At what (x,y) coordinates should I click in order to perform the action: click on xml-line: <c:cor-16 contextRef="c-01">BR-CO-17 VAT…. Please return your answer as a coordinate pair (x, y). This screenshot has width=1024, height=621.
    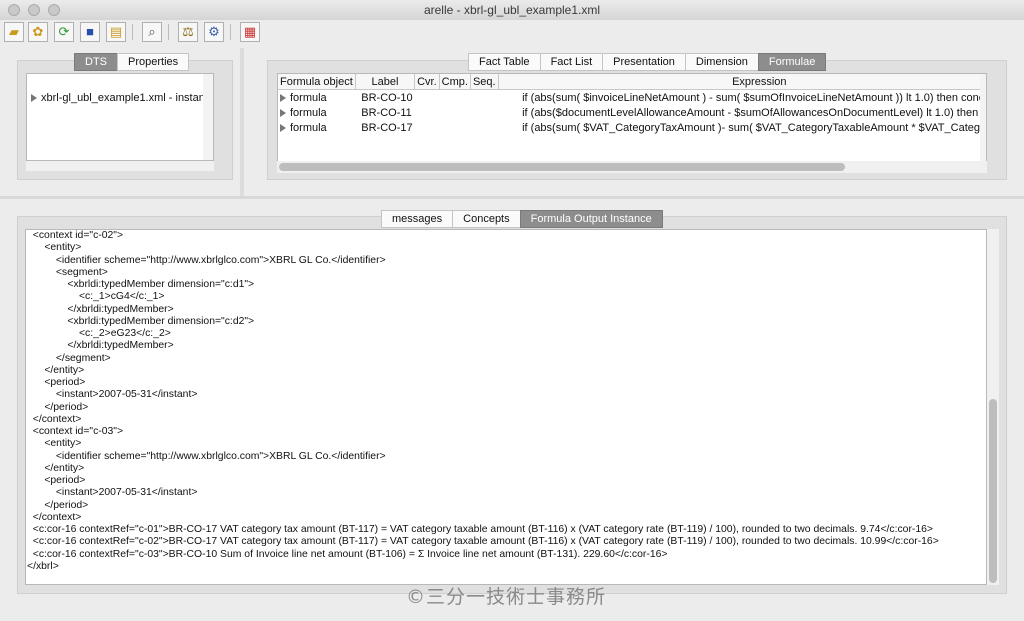
    Looking at the image, I should click on (480, 529).